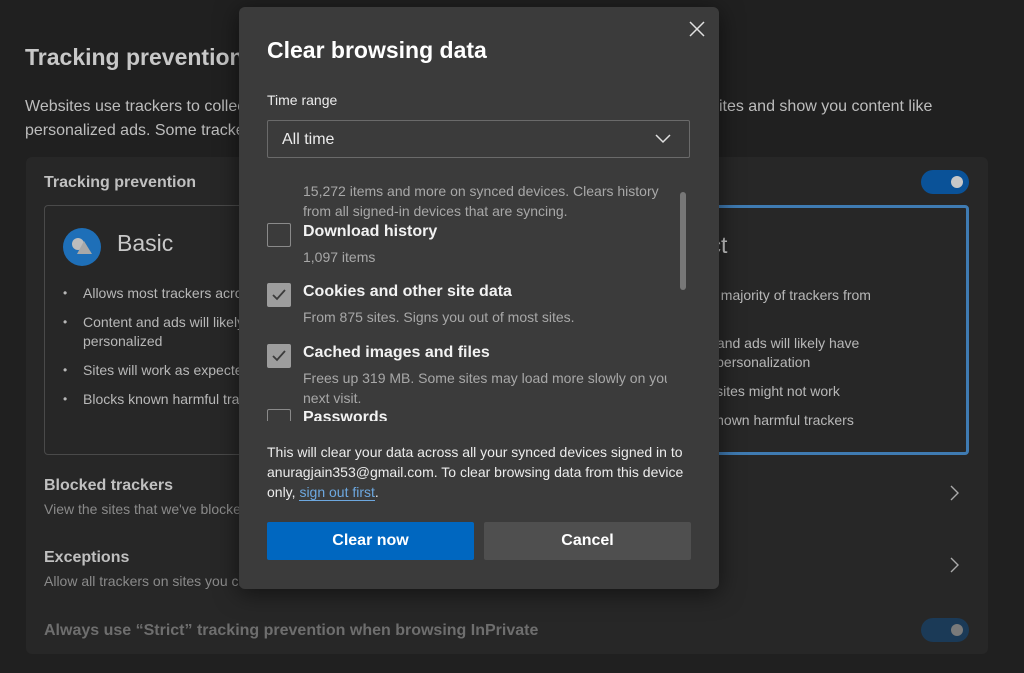 The image size is (1024, 673). I want to click on tracking-prevention-toggle, so click(945, 182).